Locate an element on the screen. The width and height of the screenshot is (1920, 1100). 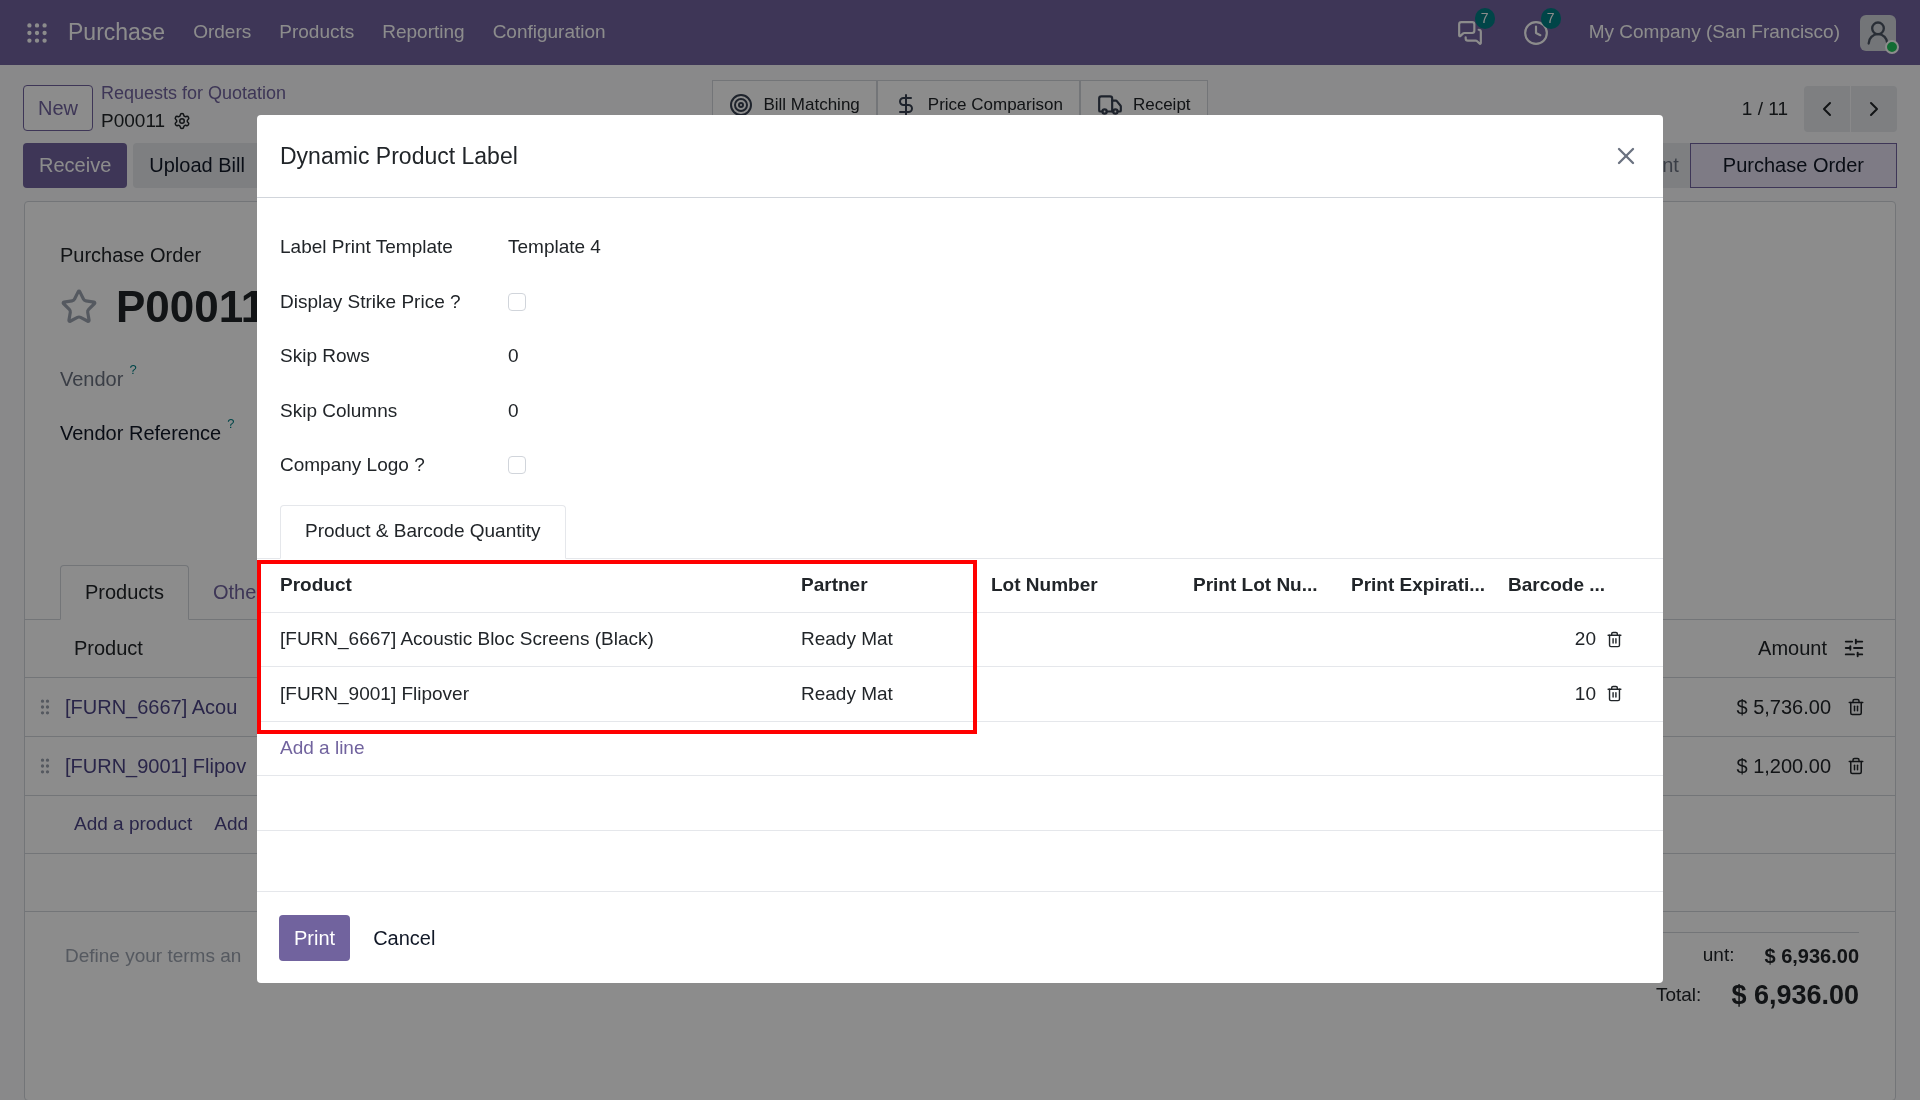
product-cell-text: [FURN_6667] Acou is located at coordinates (151, 707).